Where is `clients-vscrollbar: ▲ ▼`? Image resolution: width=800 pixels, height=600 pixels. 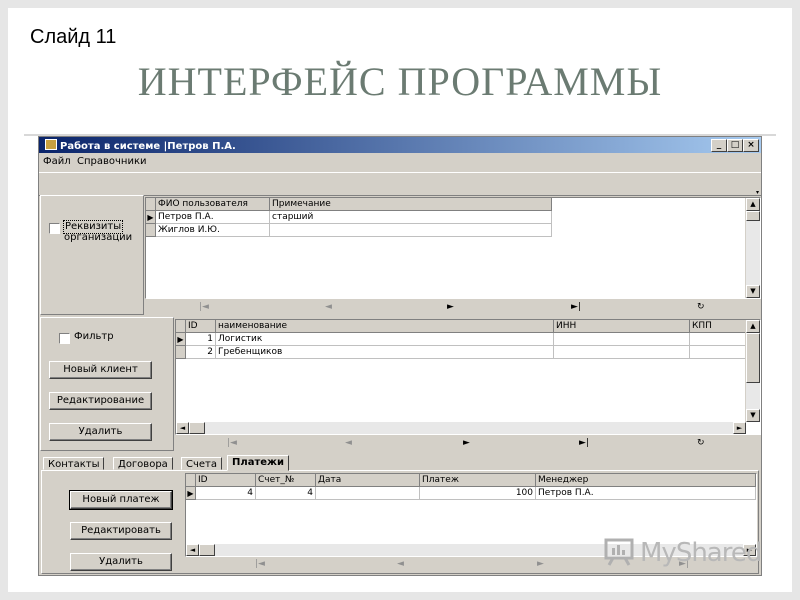 clients-vscrollbar: ▲ ▼ is located at coordinates (752, 371).